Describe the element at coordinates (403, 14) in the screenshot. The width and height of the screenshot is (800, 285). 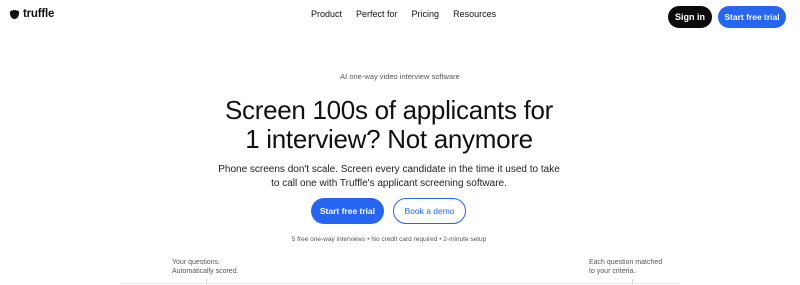
I see `main-menu: Product Perfect for Pricing Resources` at that location.